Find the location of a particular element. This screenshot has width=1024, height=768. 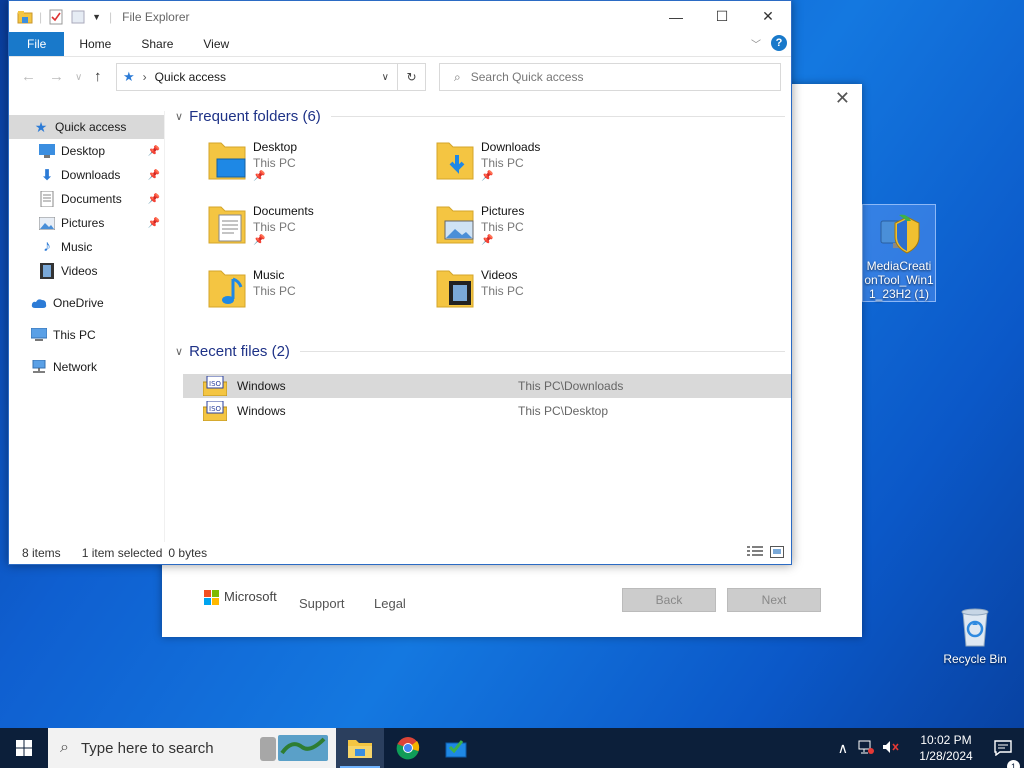

refresh-icon: ↻ is located at coordinates (411, 77).